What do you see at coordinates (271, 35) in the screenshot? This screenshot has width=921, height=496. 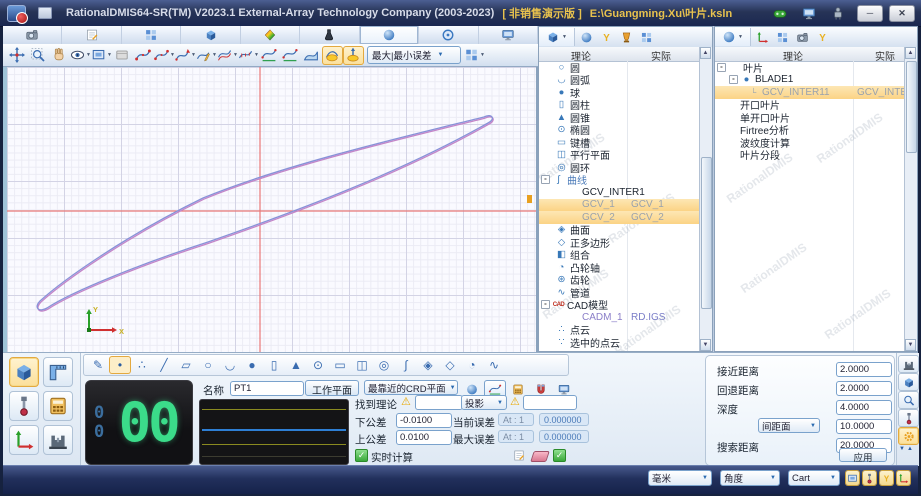 I see `tab-tolerance` at bounding box center [271, 35].